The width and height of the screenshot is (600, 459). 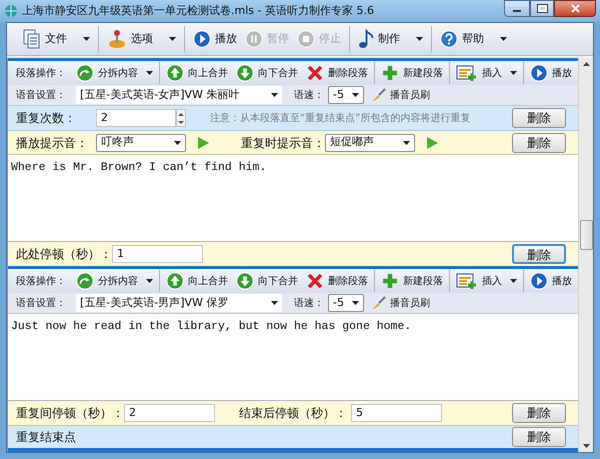 I want to click on toolbar-button: 选项, so click(x=141, y=39).